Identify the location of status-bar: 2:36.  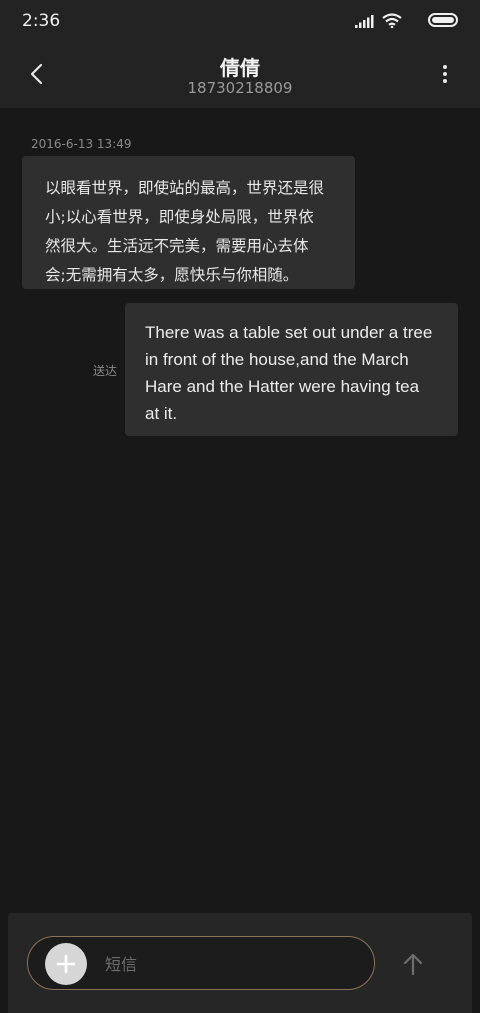
(240, 21).